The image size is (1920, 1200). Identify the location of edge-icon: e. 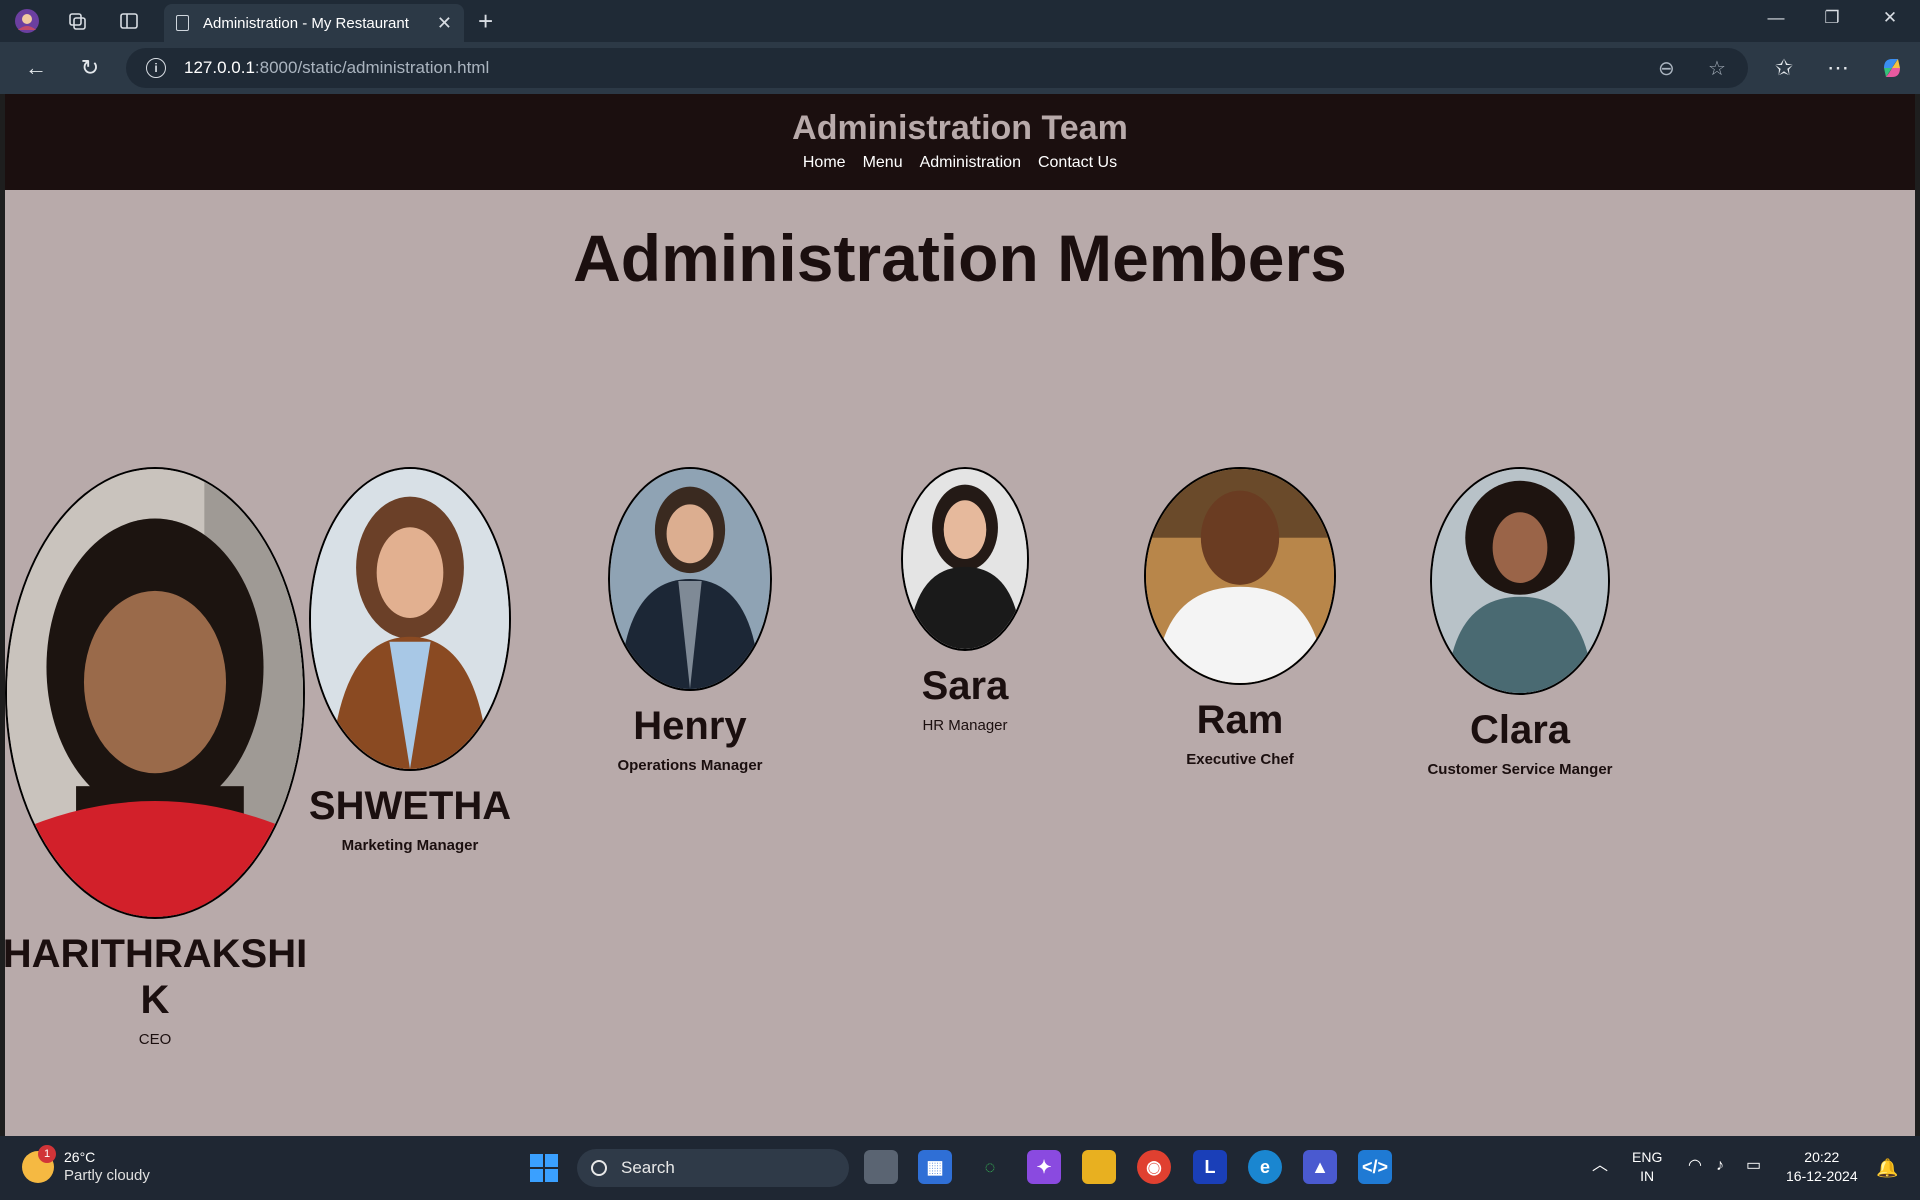
(1265, 1167).